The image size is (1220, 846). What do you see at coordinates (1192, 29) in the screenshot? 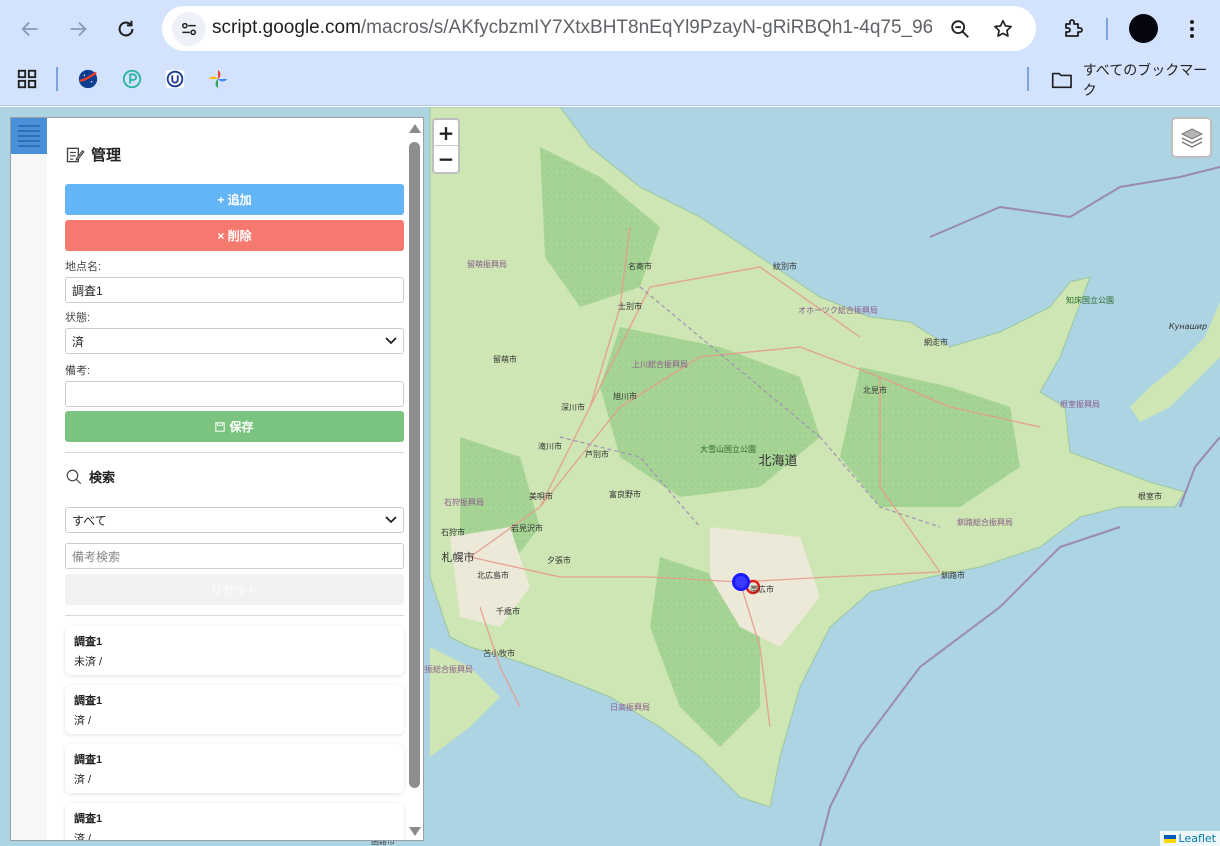
I see `more-menu-icon` at bounding box center [1192, 29].